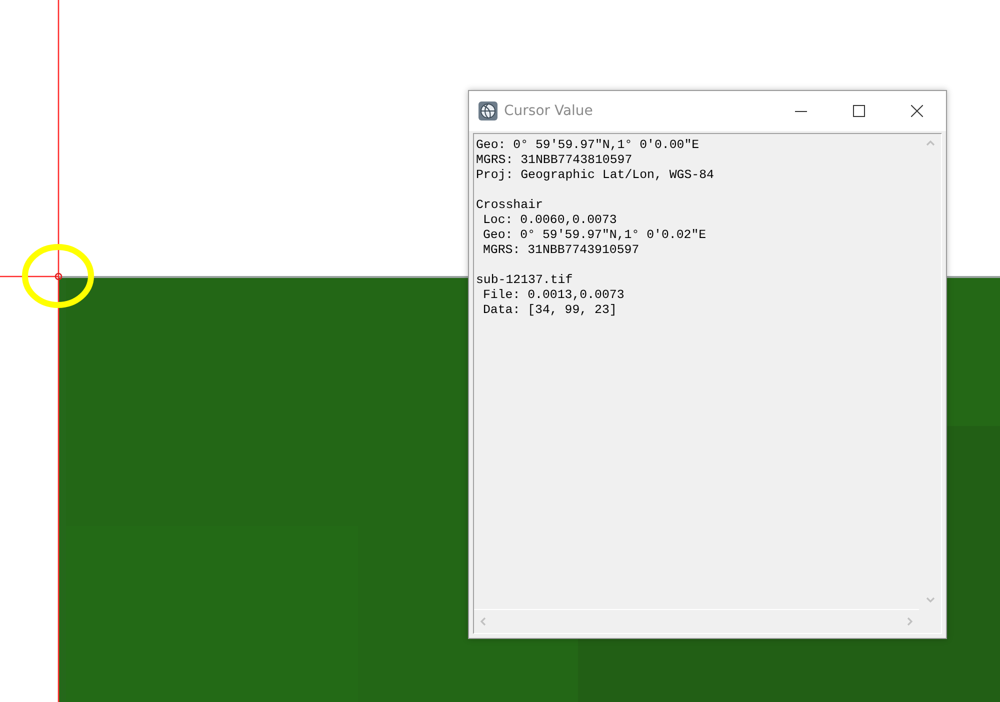 This screenshot has width=1000, height=702. Describe the element at coordinates (58, 276) in the screenshot. I see `highlight-ellipse` at that location.